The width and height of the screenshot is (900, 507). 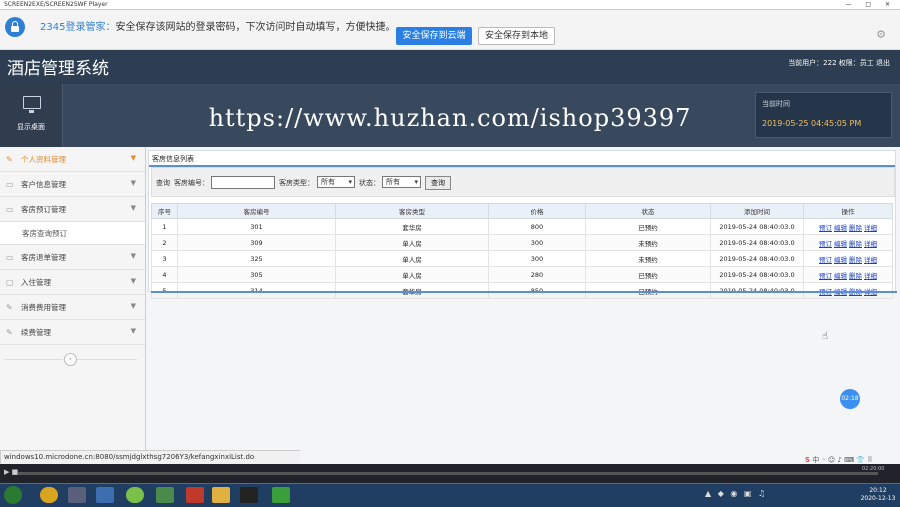 I want to click on cell-no: 2, so click(x=164, y=242).